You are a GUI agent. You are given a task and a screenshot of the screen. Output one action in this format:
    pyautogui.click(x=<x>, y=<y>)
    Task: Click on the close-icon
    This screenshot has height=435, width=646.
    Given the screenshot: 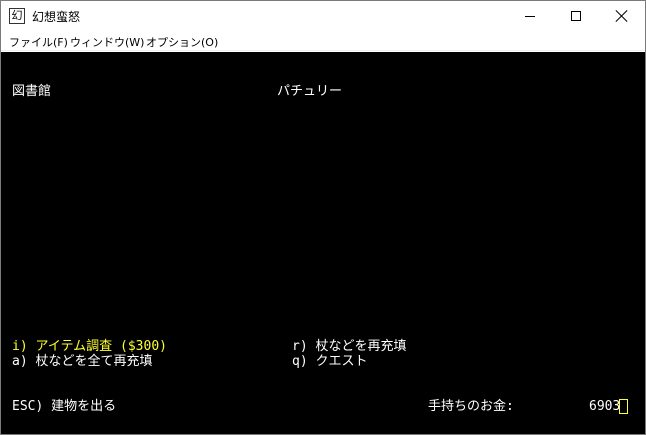 What is the action you would take?
    pyautogui.click(x=622, y=16)
    